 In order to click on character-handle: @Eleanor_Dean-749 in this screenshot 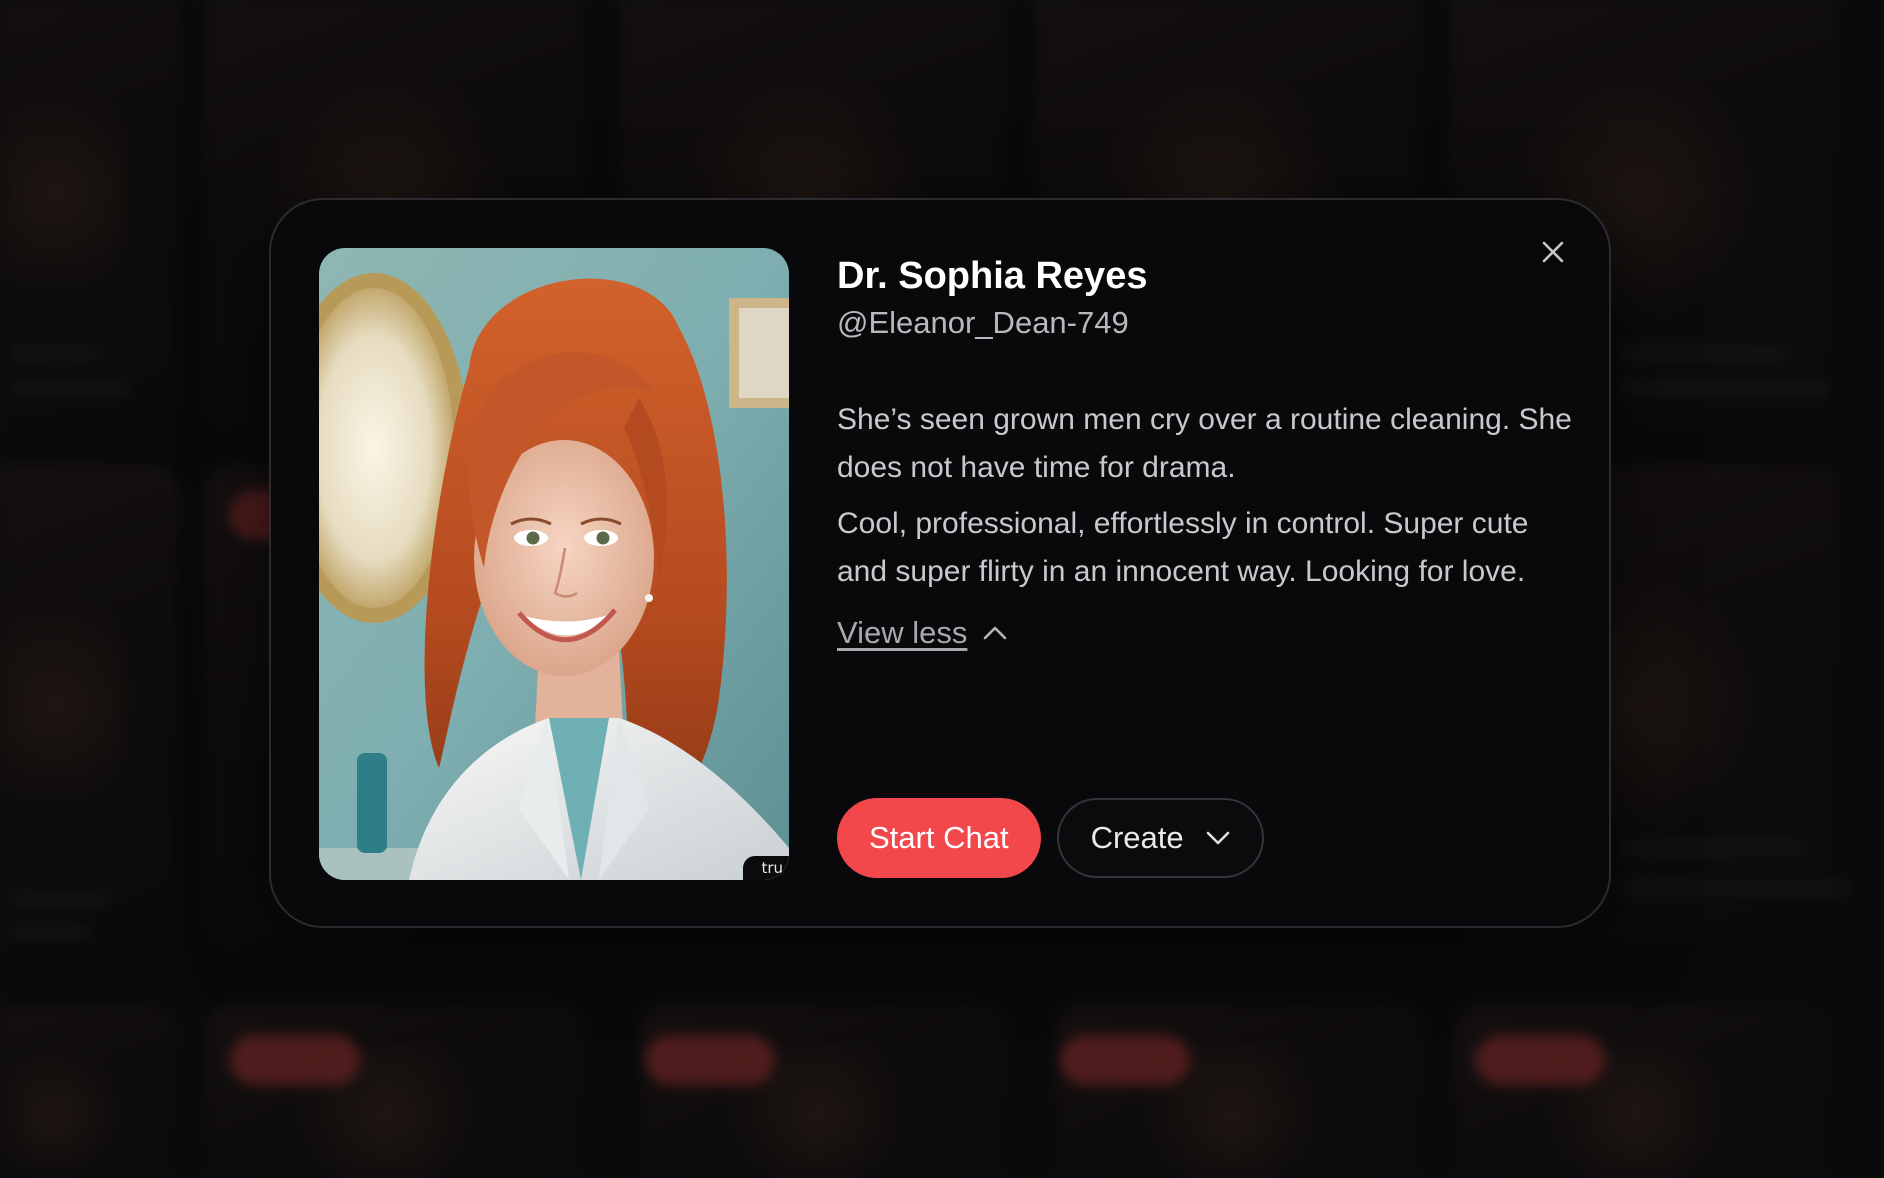, I will do `click(983, 322)`.